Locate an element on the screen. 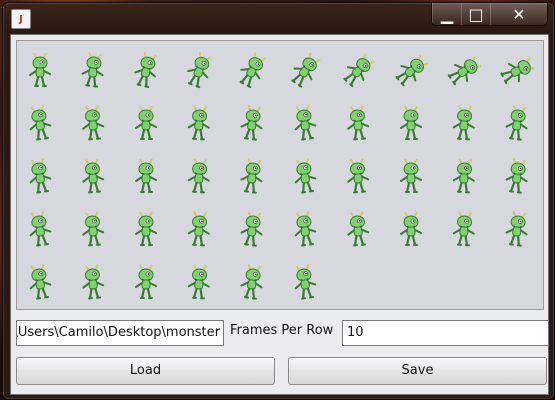 This screenshot has height=400, width=555. close-button: ✕ is located at coordinates (518, 14).